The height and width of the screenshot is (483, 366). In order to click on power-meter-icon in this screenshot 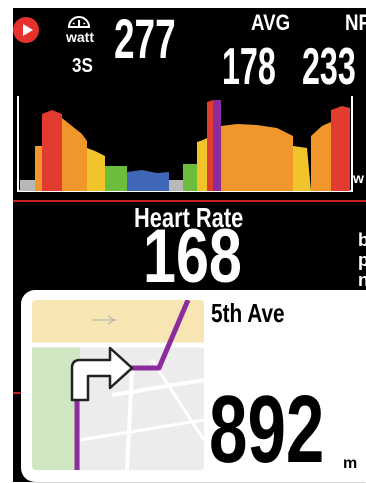, I will do `click(79, 22)`.